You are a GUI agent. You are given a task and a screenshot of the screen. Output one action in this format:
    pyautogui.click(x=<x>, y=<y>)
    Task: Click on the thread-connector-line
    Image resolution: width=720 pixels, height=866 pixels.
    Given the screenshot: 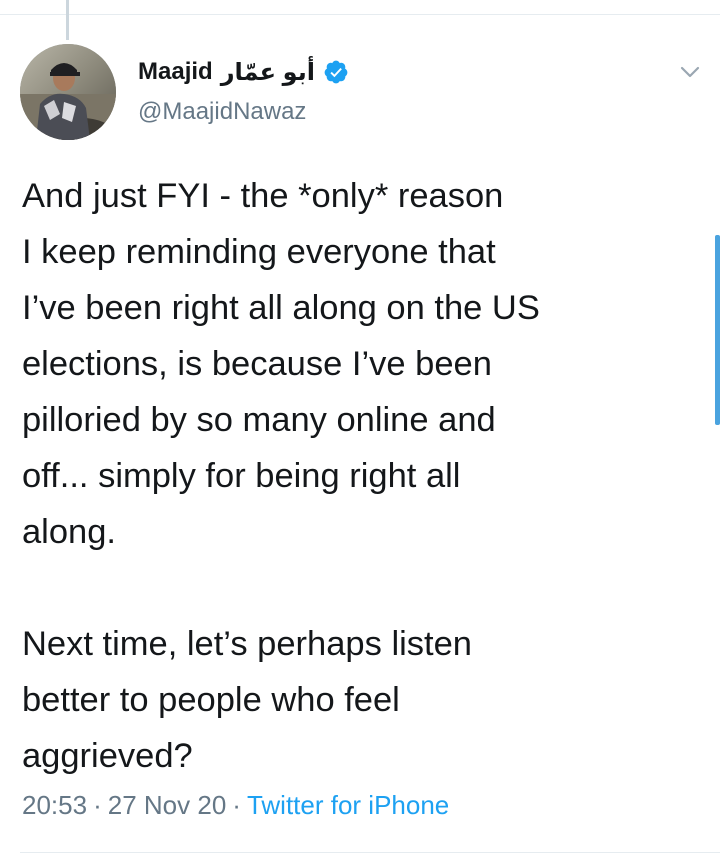 What is the action you would take?
    pyautogui.click(x=67, y=20)
    